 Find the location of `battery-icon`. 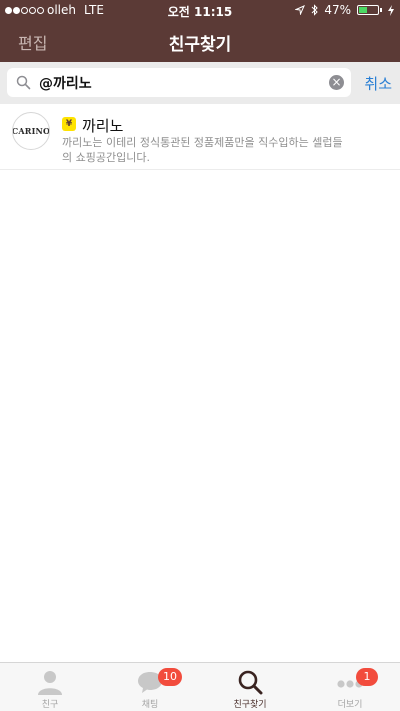

battery-icon is located at coordinates (369, 10).